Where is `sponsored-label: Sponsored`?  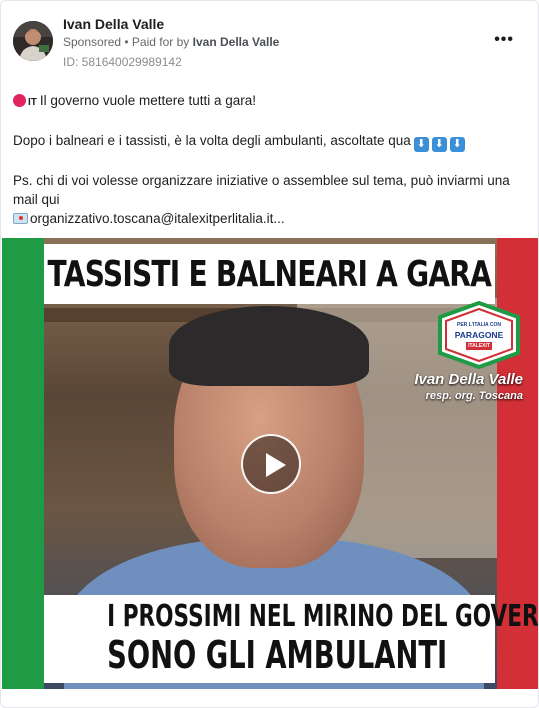 sponsored-label: Sponsored is located at coordinates (92, 42).